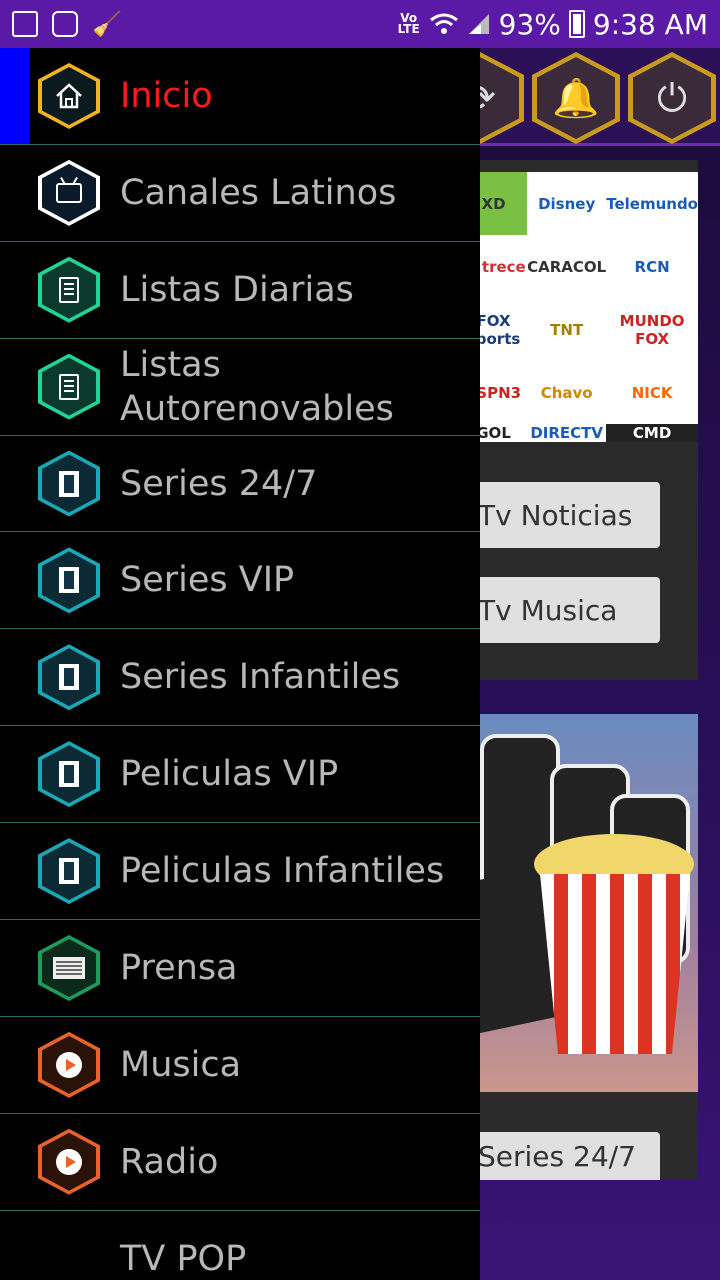  I want to click on app-notification-icon, so click(65, 24).